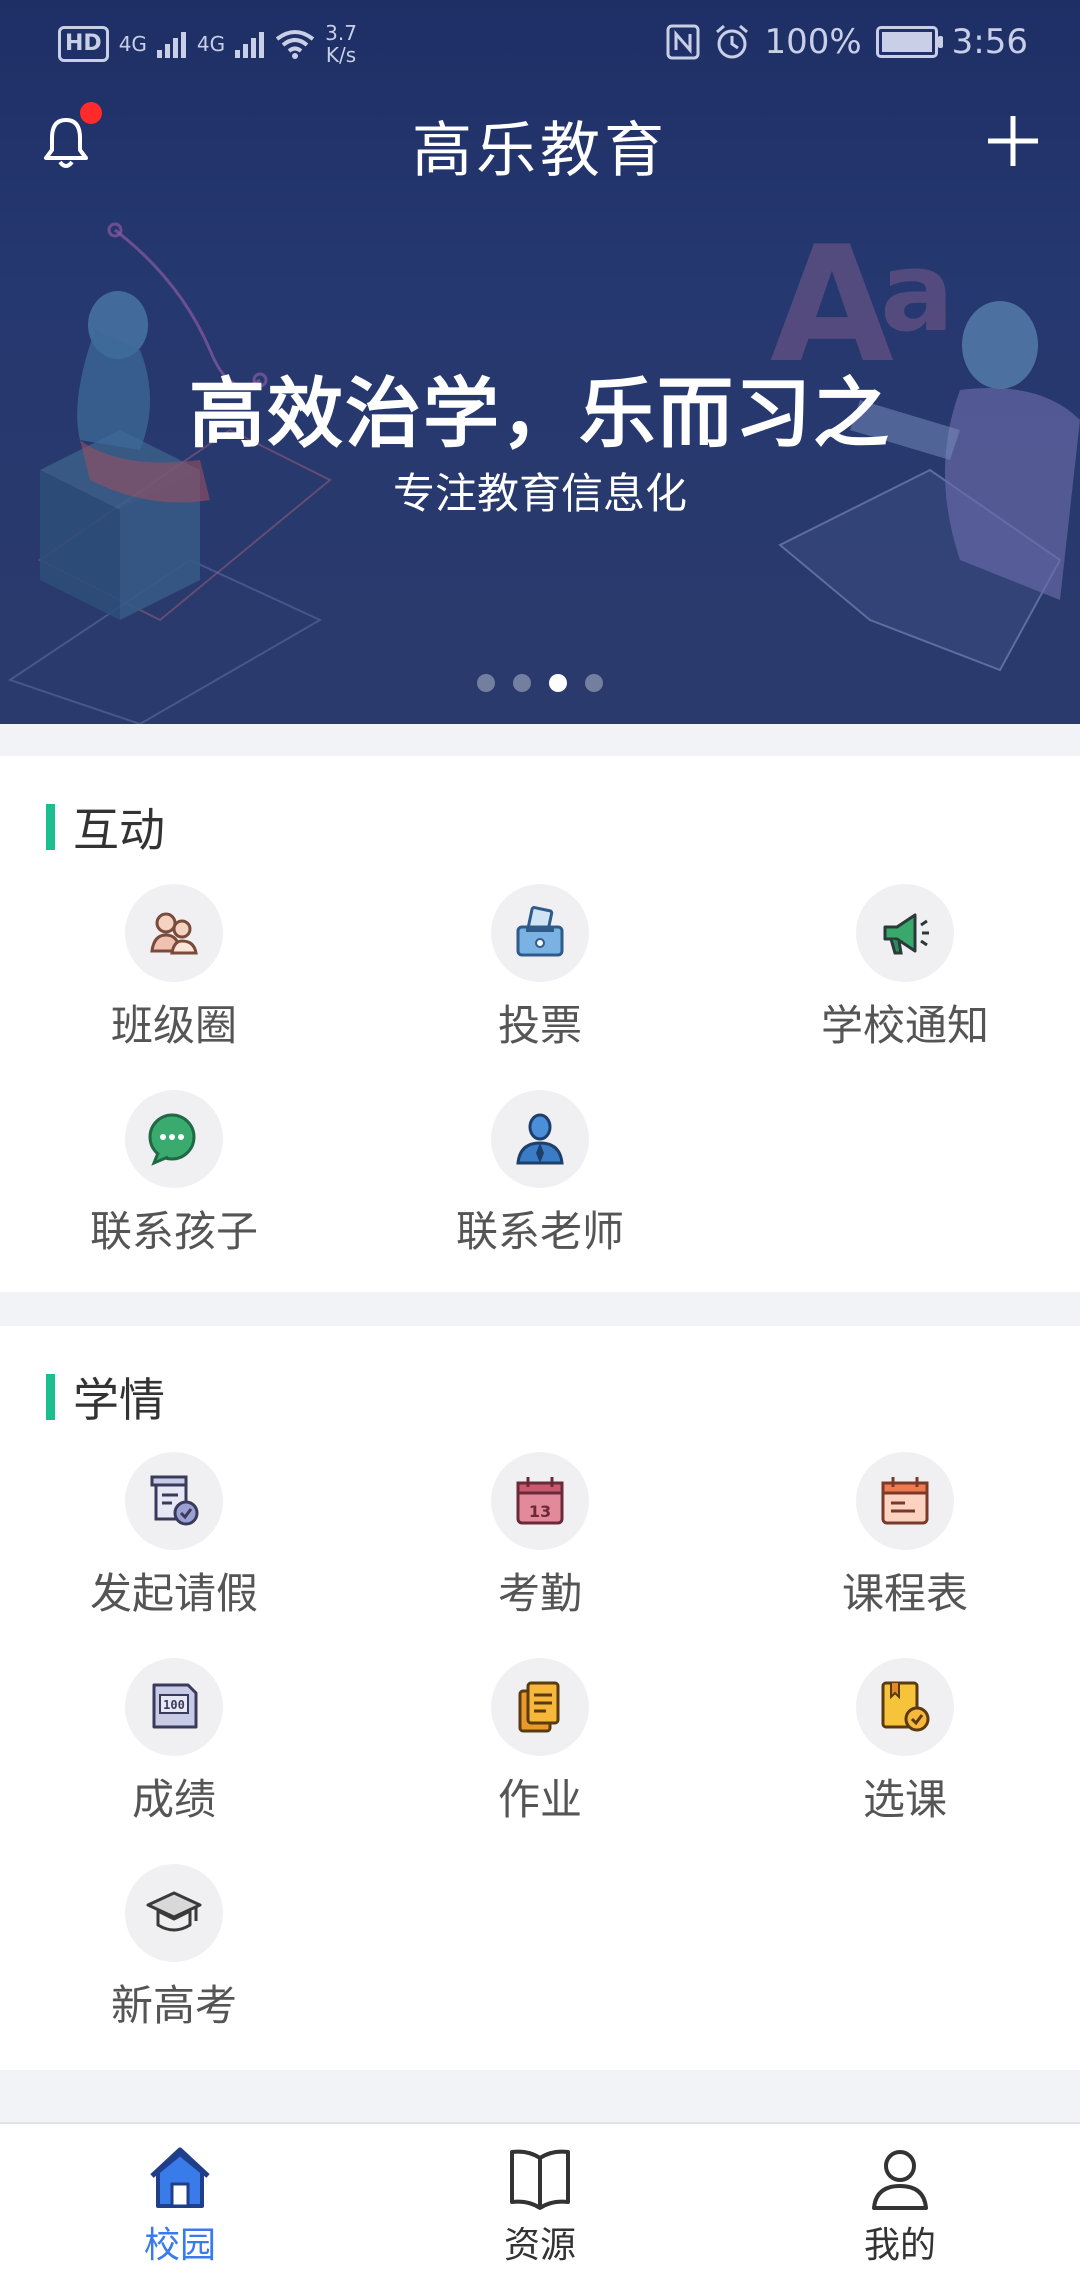  I want to click on menu-item-school-notice: 学校通知, so click(905, 968).